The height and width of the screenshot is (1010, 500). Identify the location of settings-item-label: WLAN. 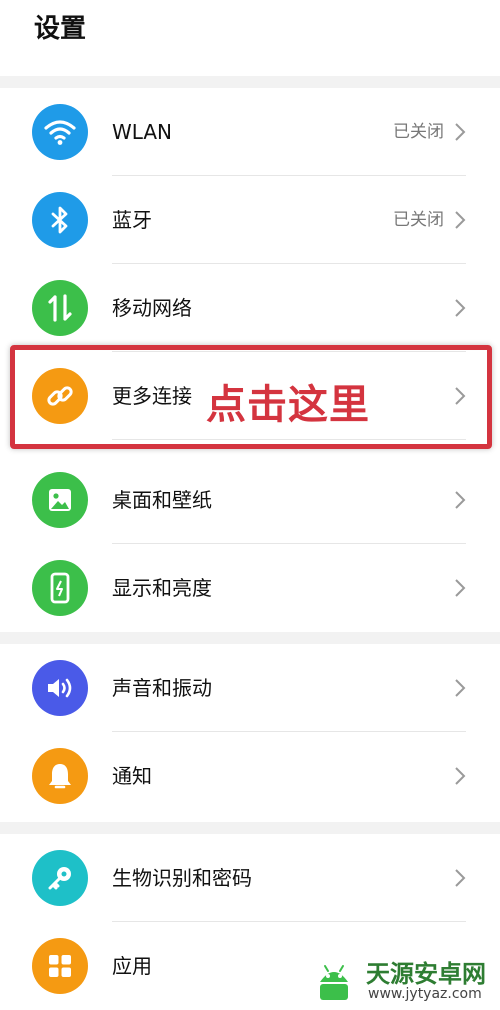
(142, 132).